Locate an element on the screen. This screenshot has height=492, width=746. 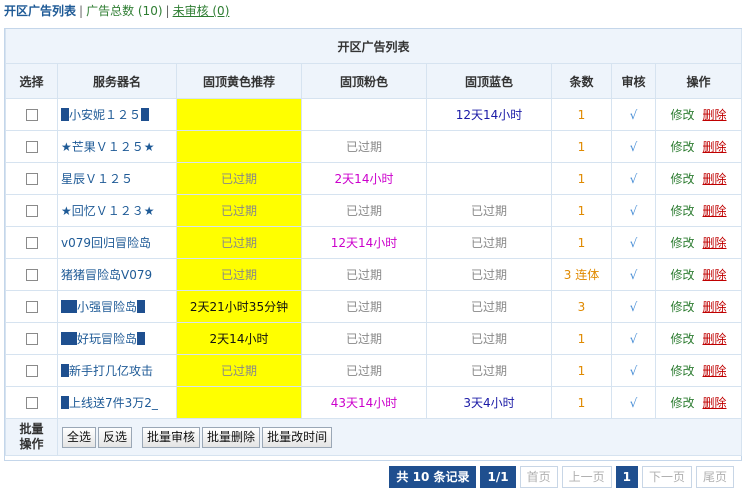
last-page-button: 尾页 is located at coordinates (714, 477).